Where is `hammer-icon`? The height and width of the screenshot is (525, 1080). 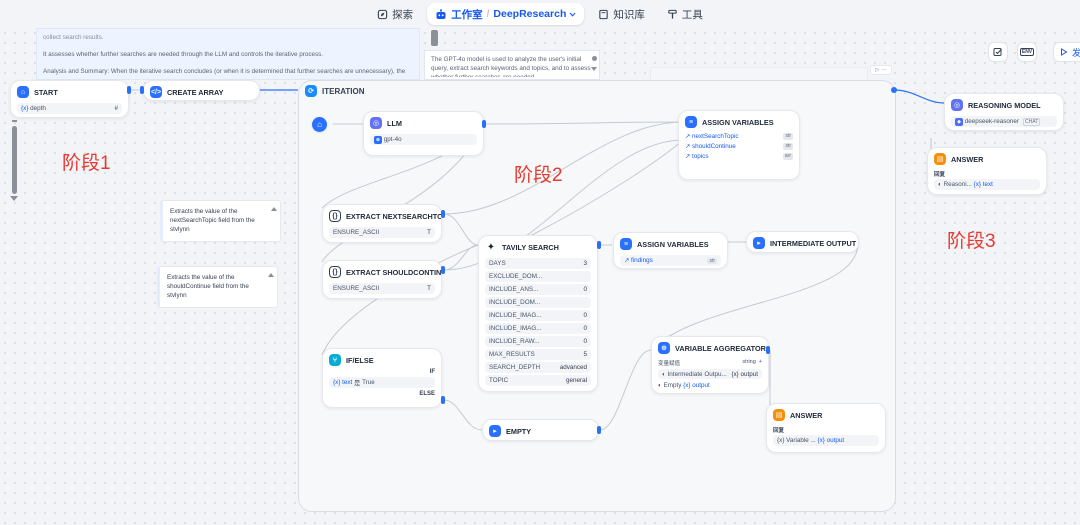 hammer-icon is located at coordinates (672, 14).